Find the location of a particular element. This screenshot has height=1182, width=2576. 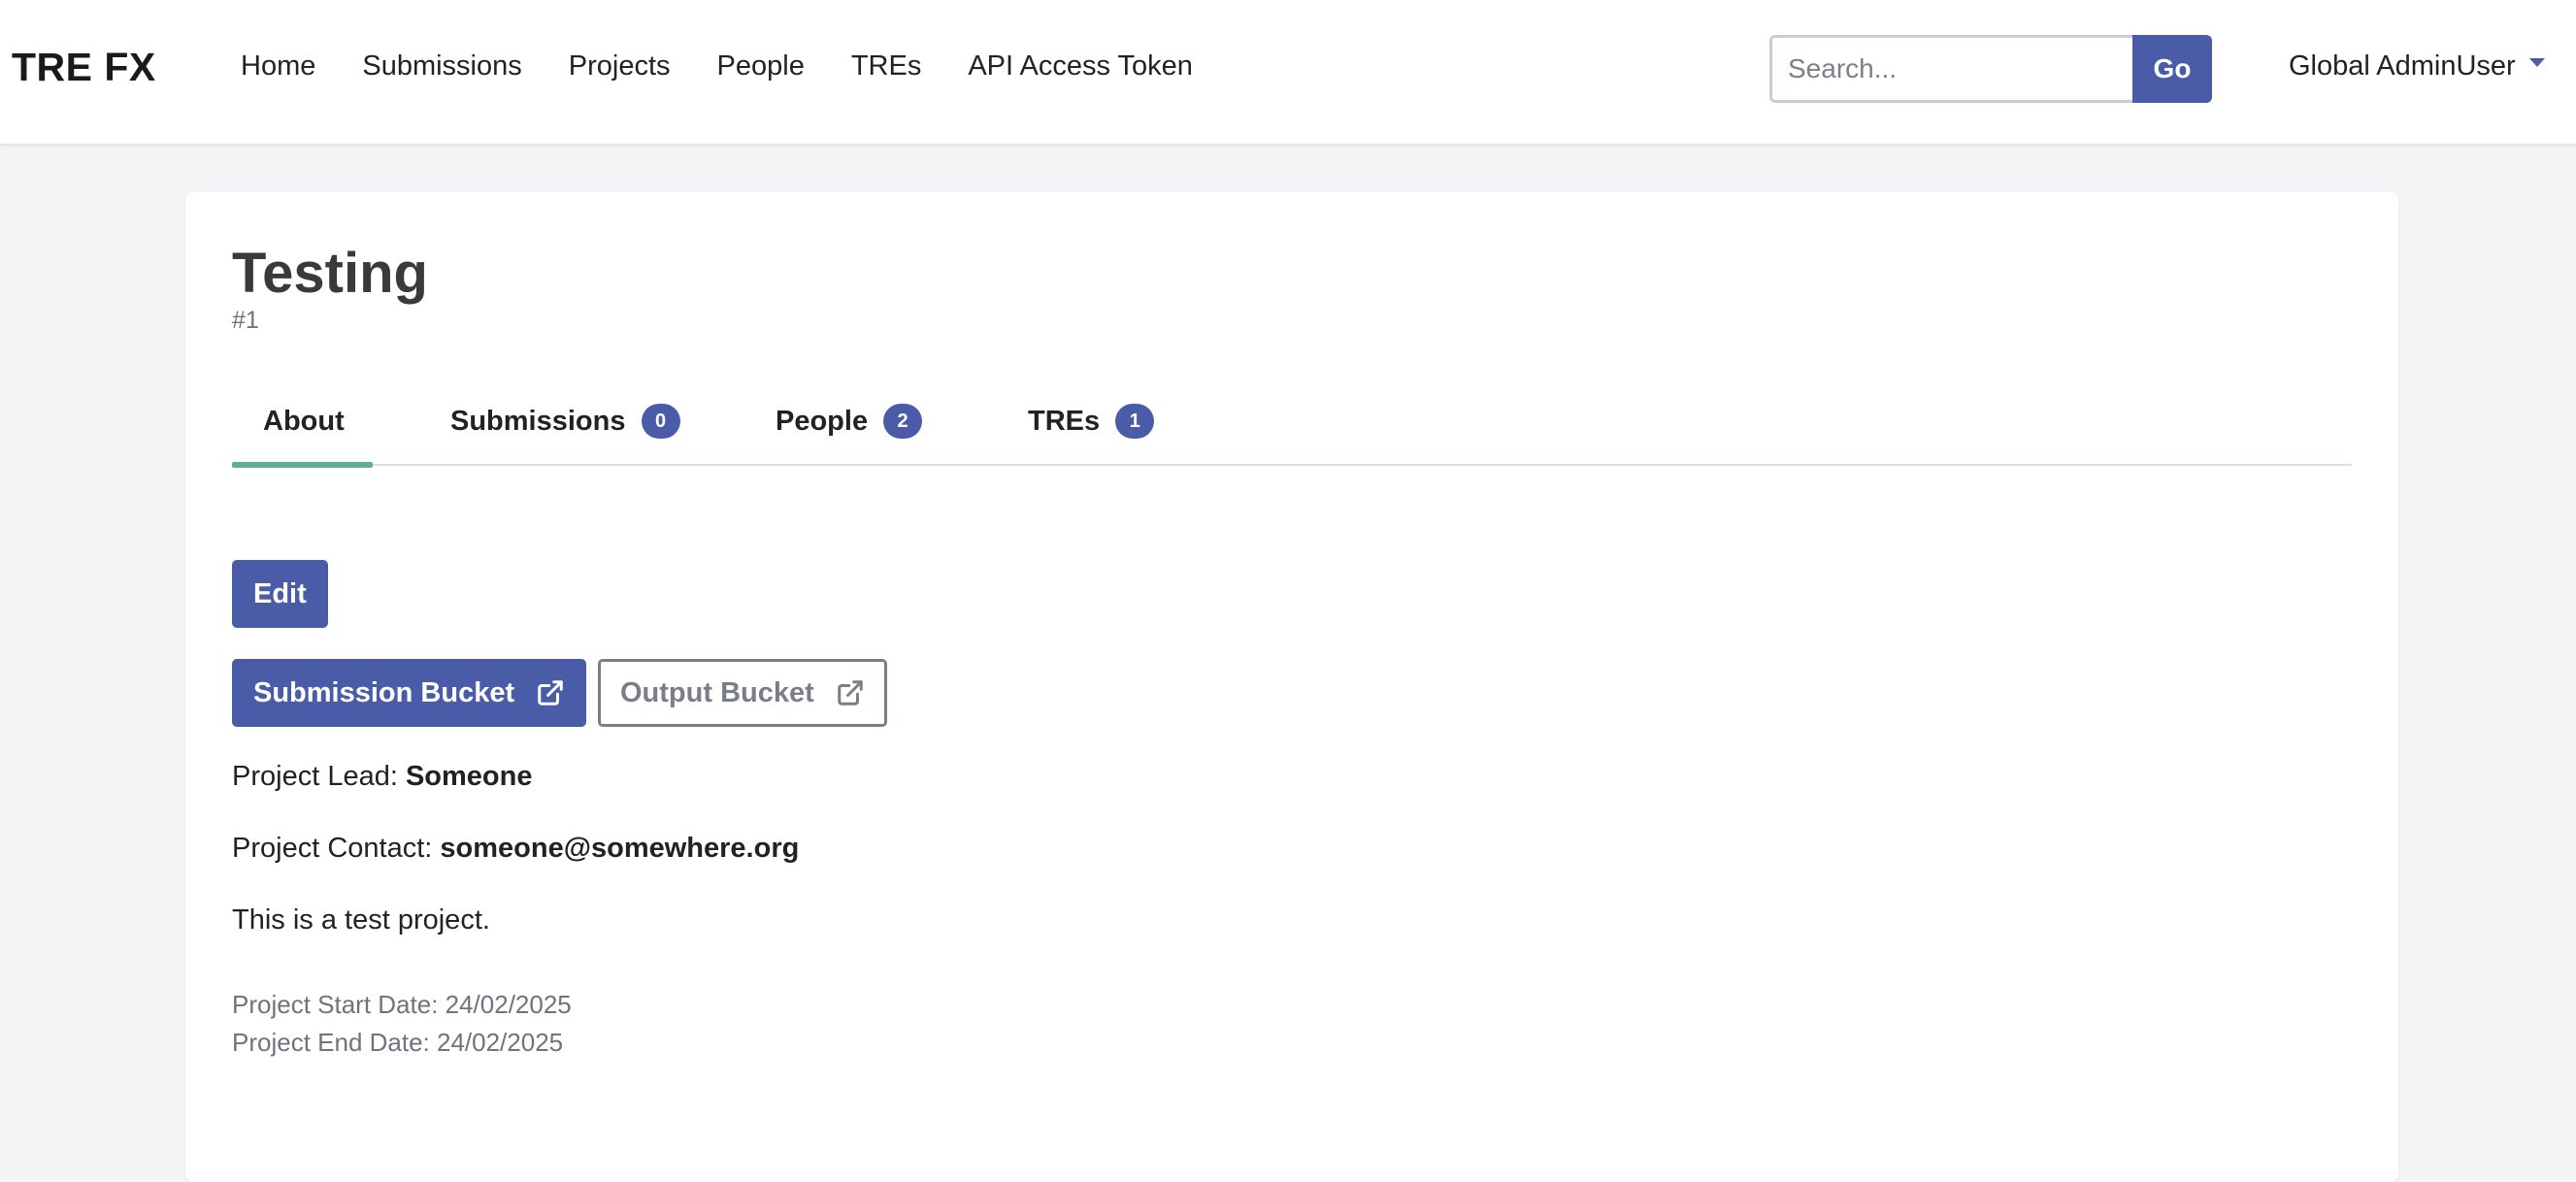

nav-link-people: People is located at coordinates (761, 66).